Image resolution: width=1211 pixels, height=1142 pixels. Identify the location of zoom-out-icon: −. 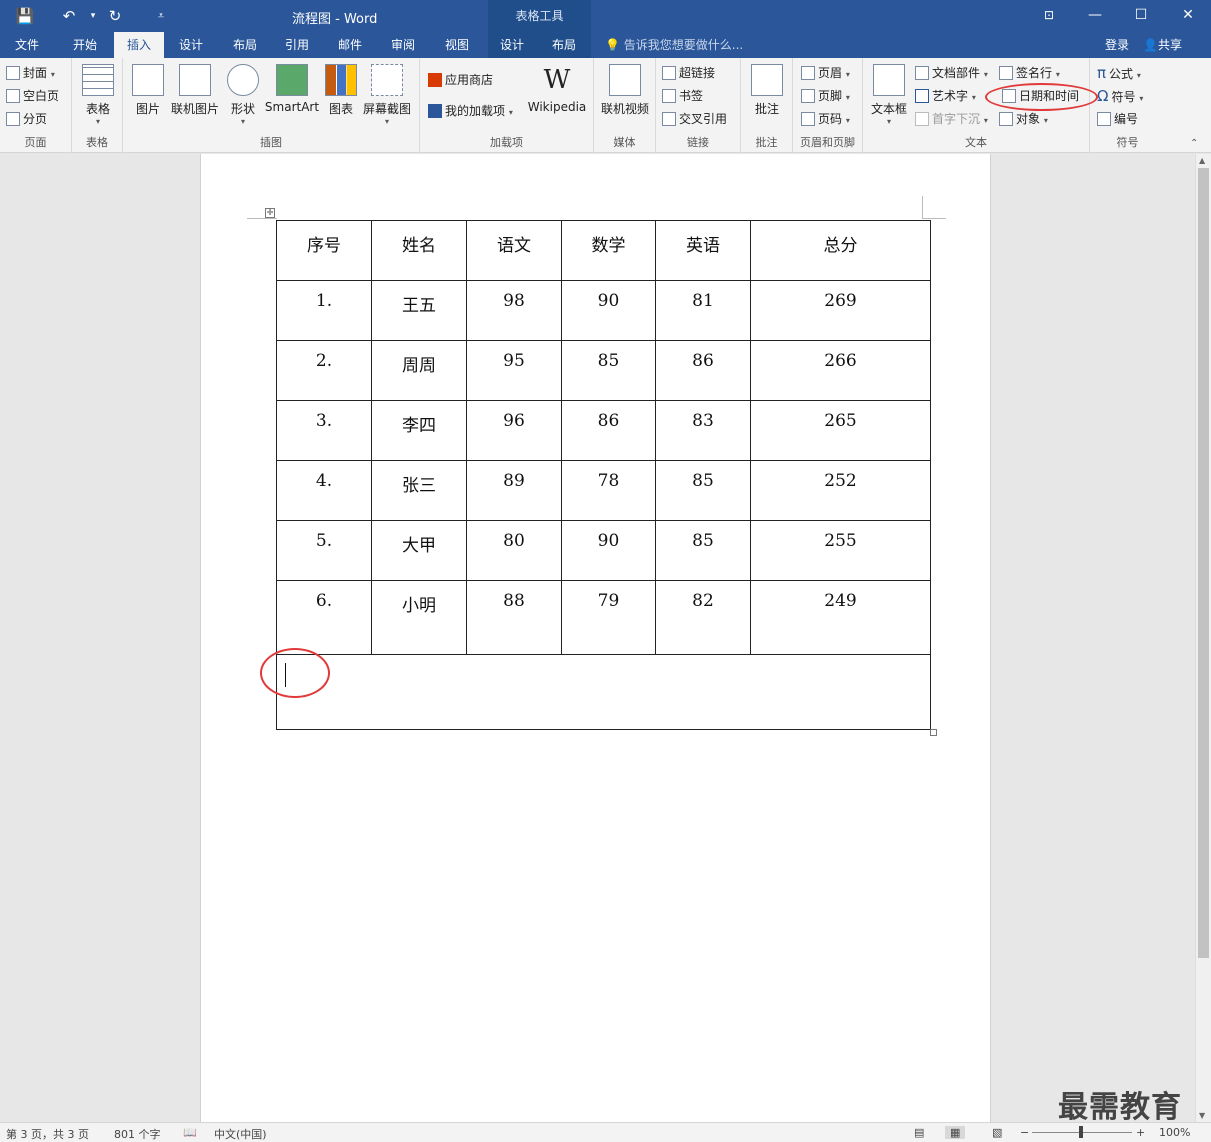
(1024, 1132).